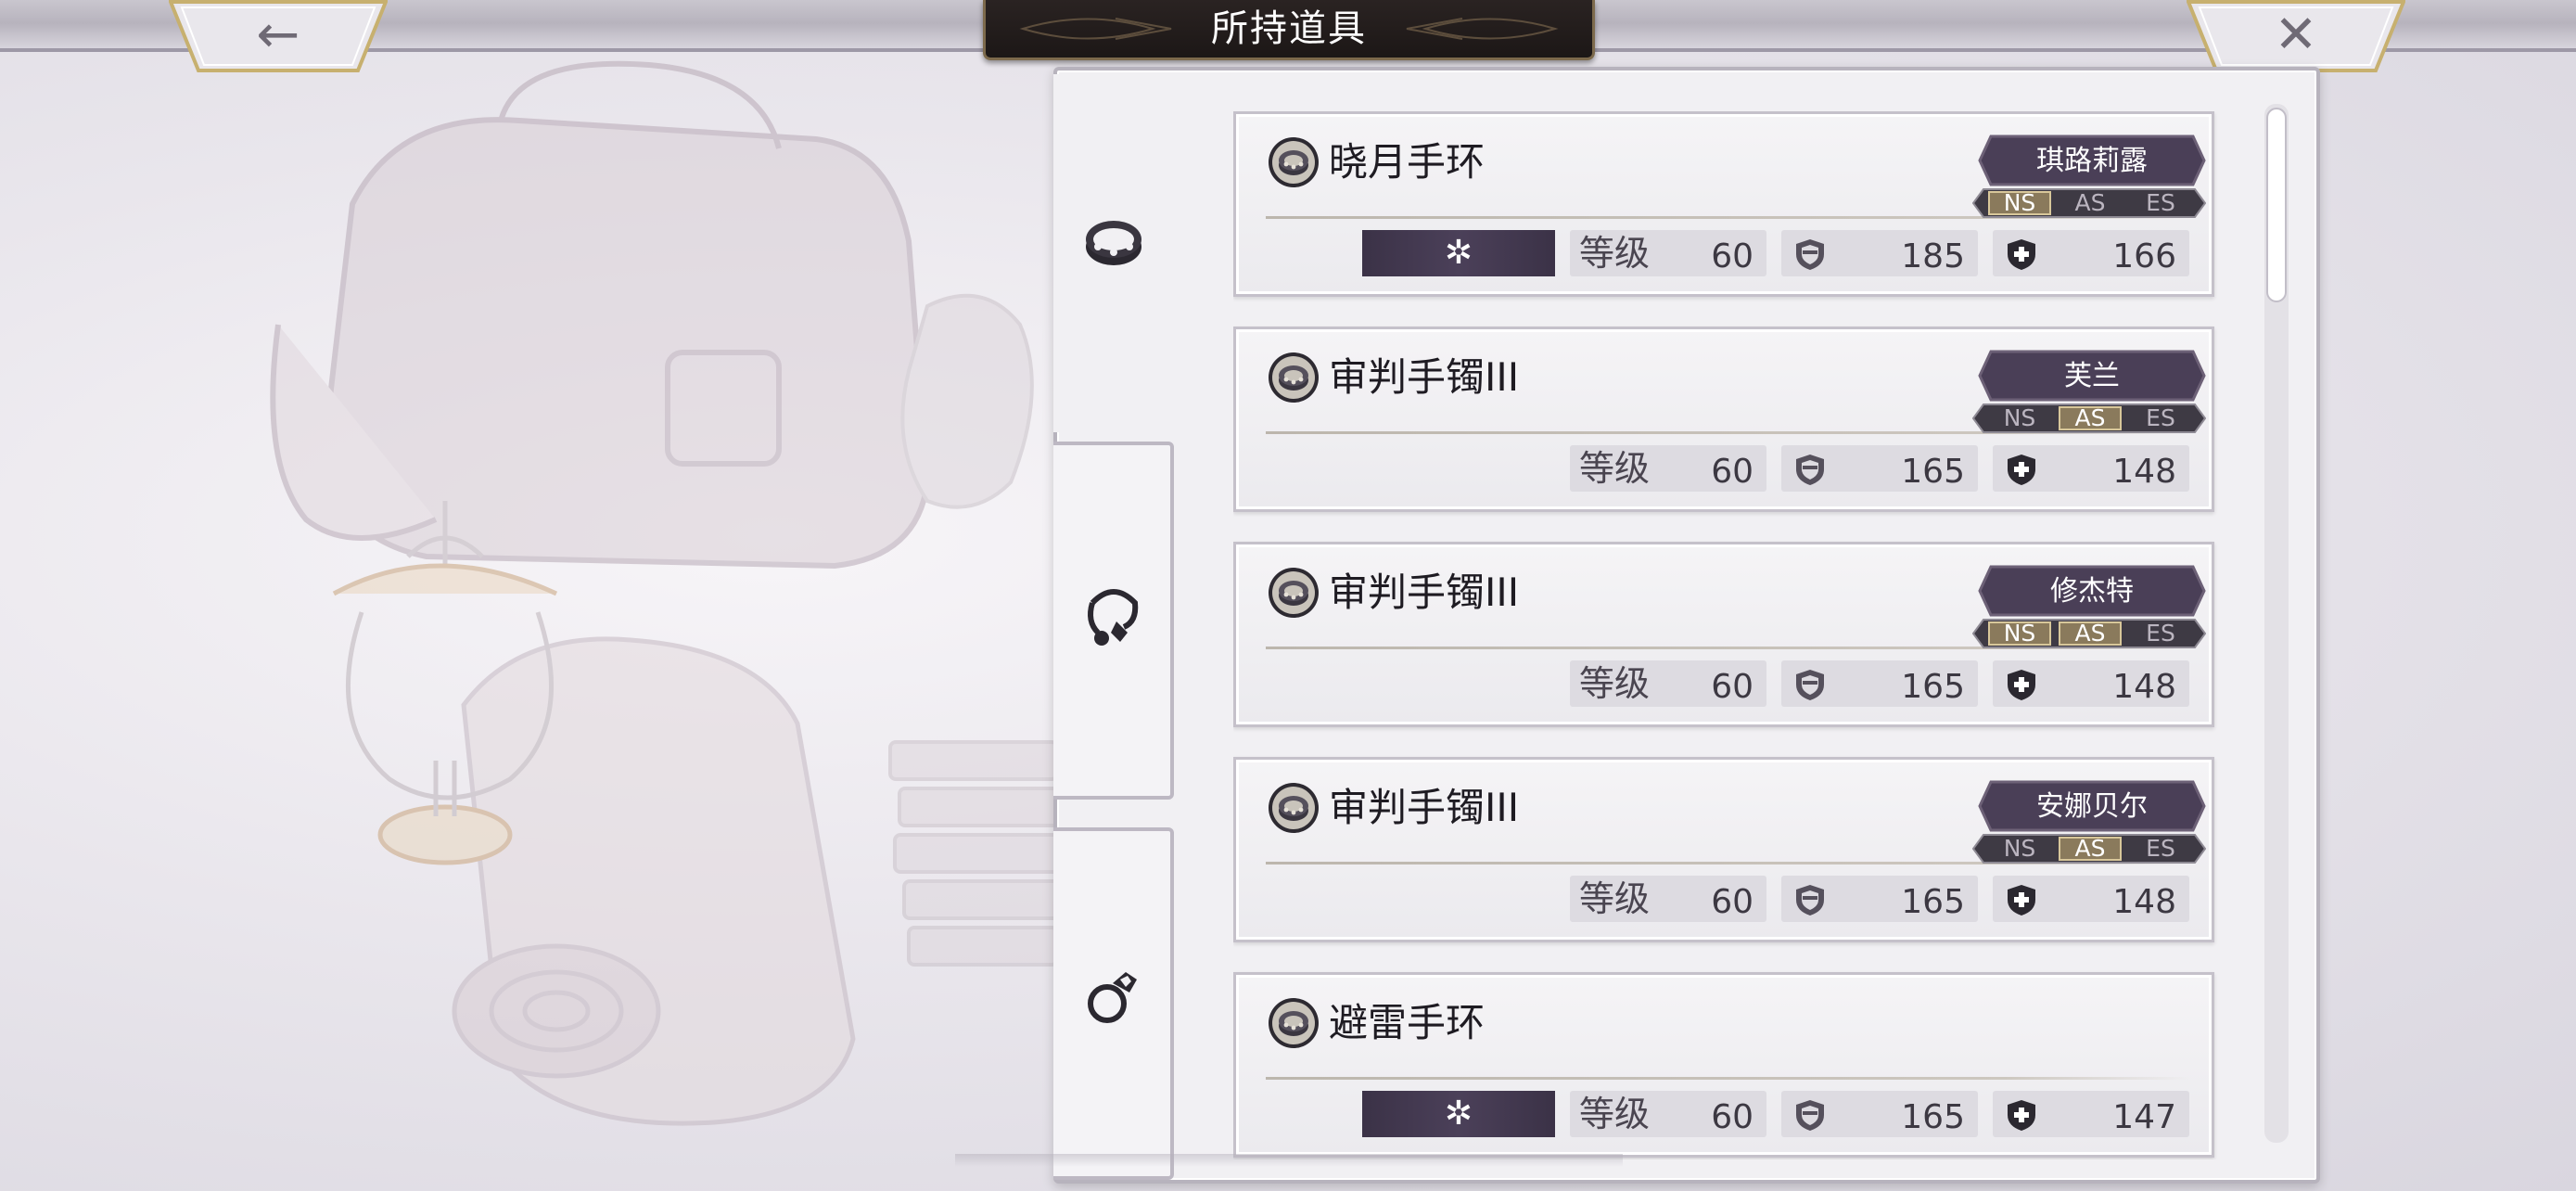 The height and width of the screenshot is (1191, 2576). Describe the element at coordinates (1724, 419) in the screenshot. I see `item-card: 审判手镯III 芙兰 NS AS ES 等级 60 165 148` at that location.